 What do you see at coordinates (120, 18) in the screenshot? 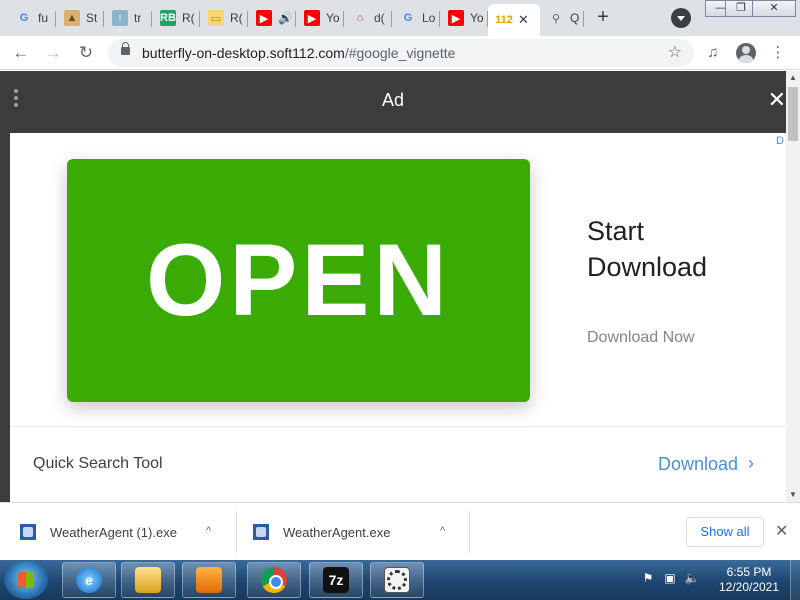
I see `upload-icon: ↑` at bounding box center [120, 18].